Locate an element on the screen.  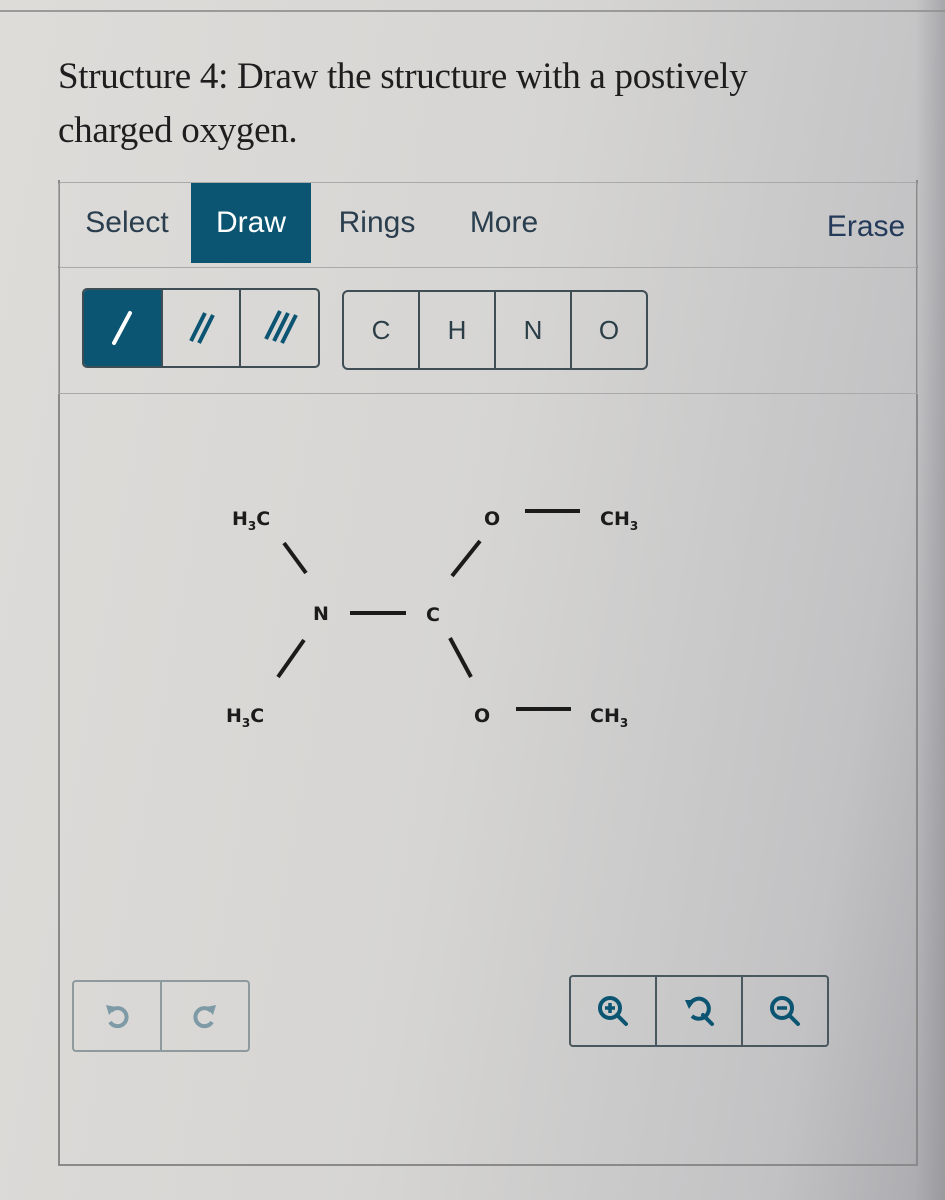
bond-h3c-bottom-n is located at coordinates (291, 658).